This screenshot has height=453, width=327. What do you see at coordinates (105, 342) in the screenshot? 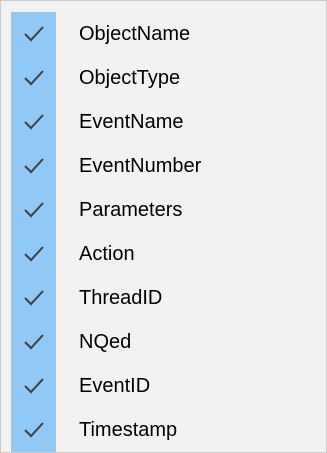
I see `menu-item-label: NQed` at bounding box center [105, 342].